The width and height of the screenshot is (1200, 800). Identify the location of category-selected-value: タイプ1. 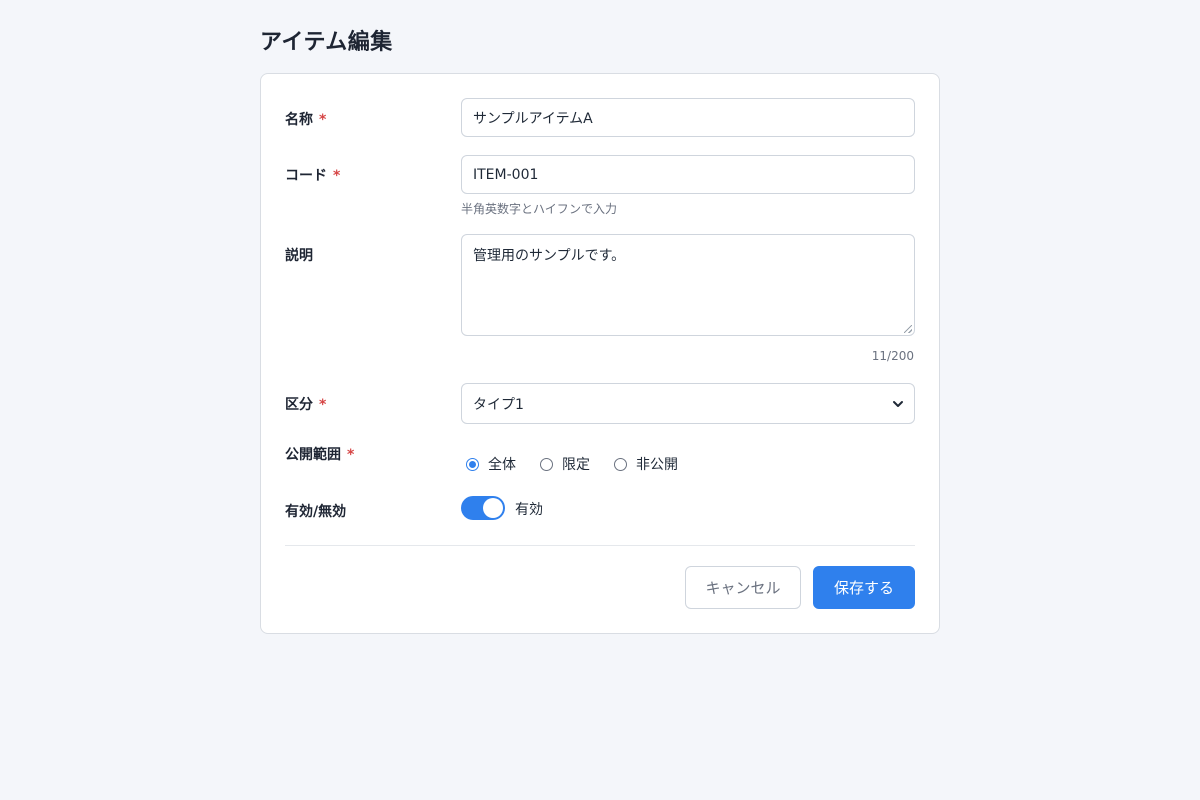
(498, 404).